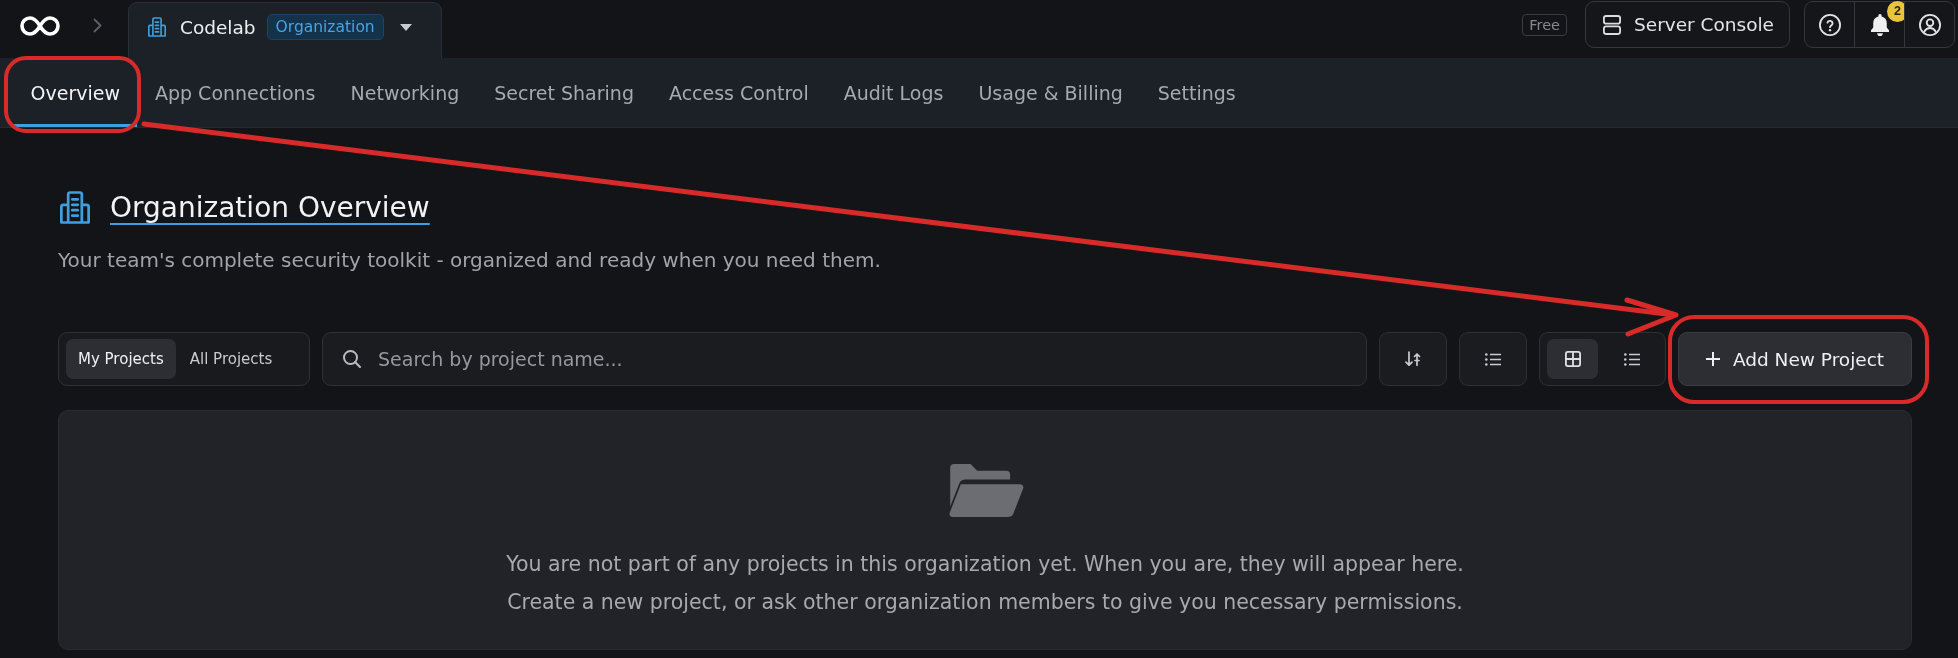 Image resolution: width=1958 pixels, height=658 pixels. I want to click on organization-name: Codelab, so click(218, 27).